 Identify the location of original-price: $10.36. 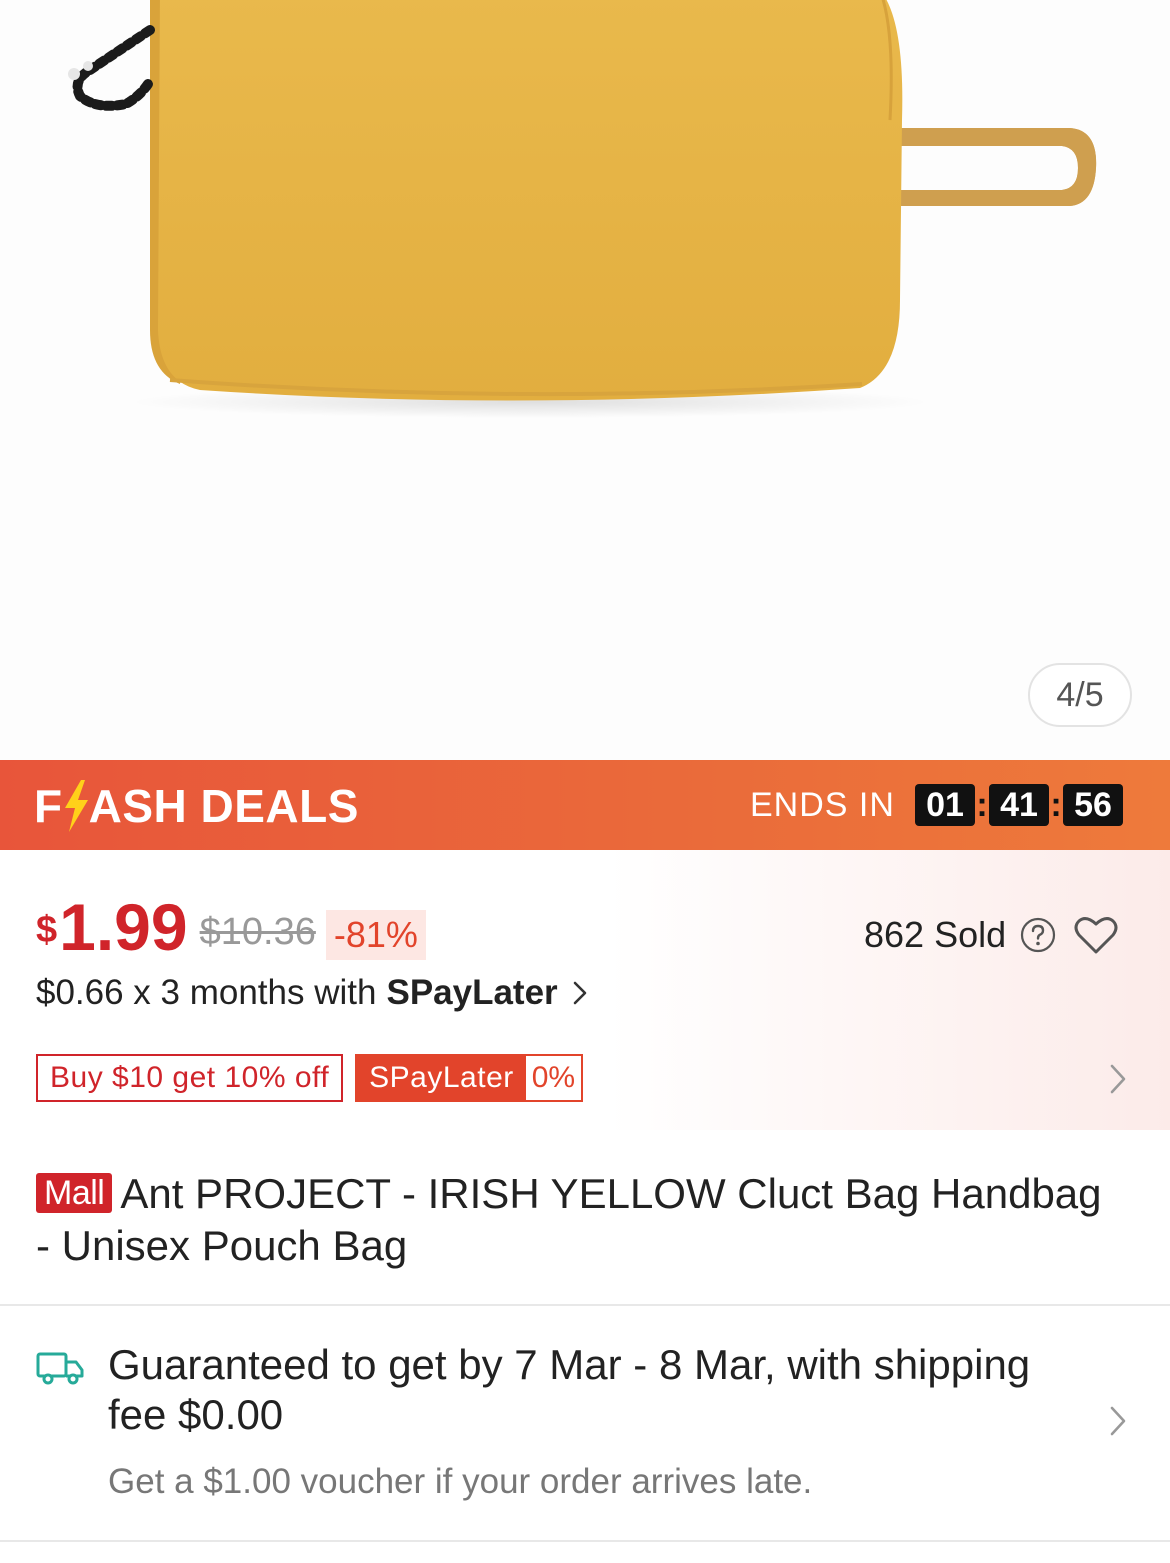
(257, 932).